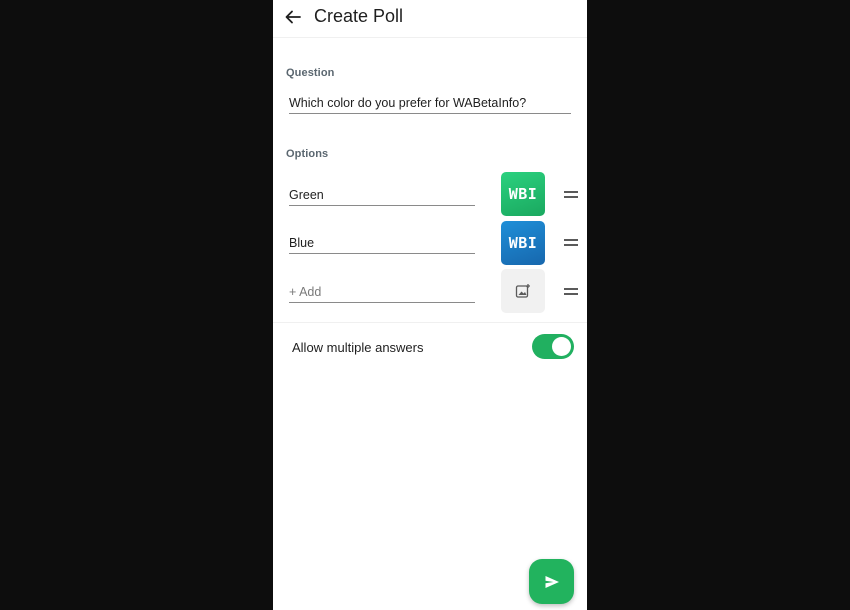  I want to click on send-button, so click(551, 581).